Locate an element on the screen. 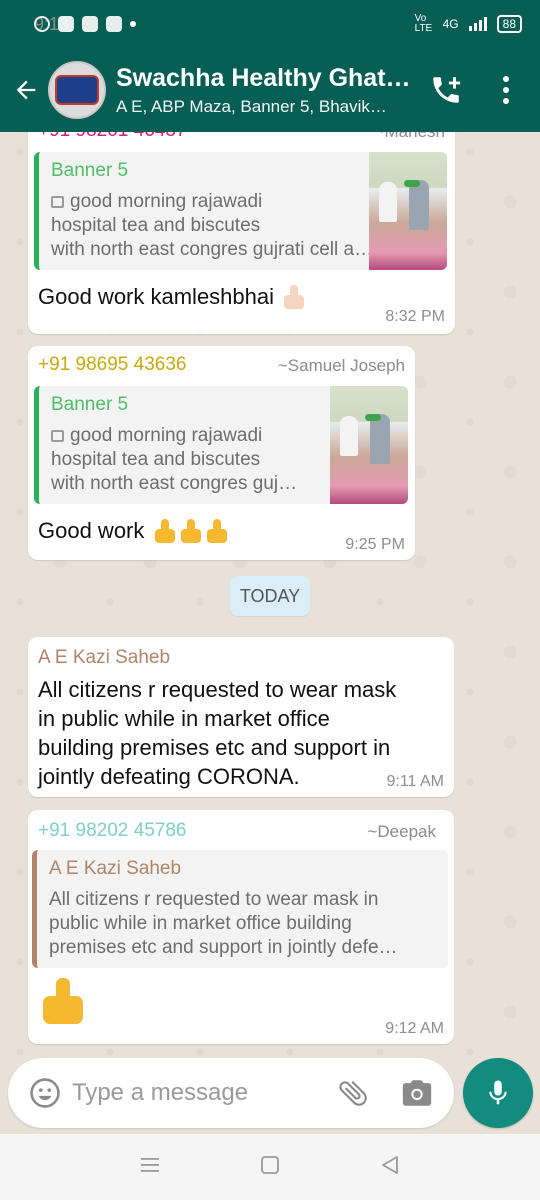 The image size is (540, 1200). message-text: Good work kamleshbhai is located at coordinates (172, 296).